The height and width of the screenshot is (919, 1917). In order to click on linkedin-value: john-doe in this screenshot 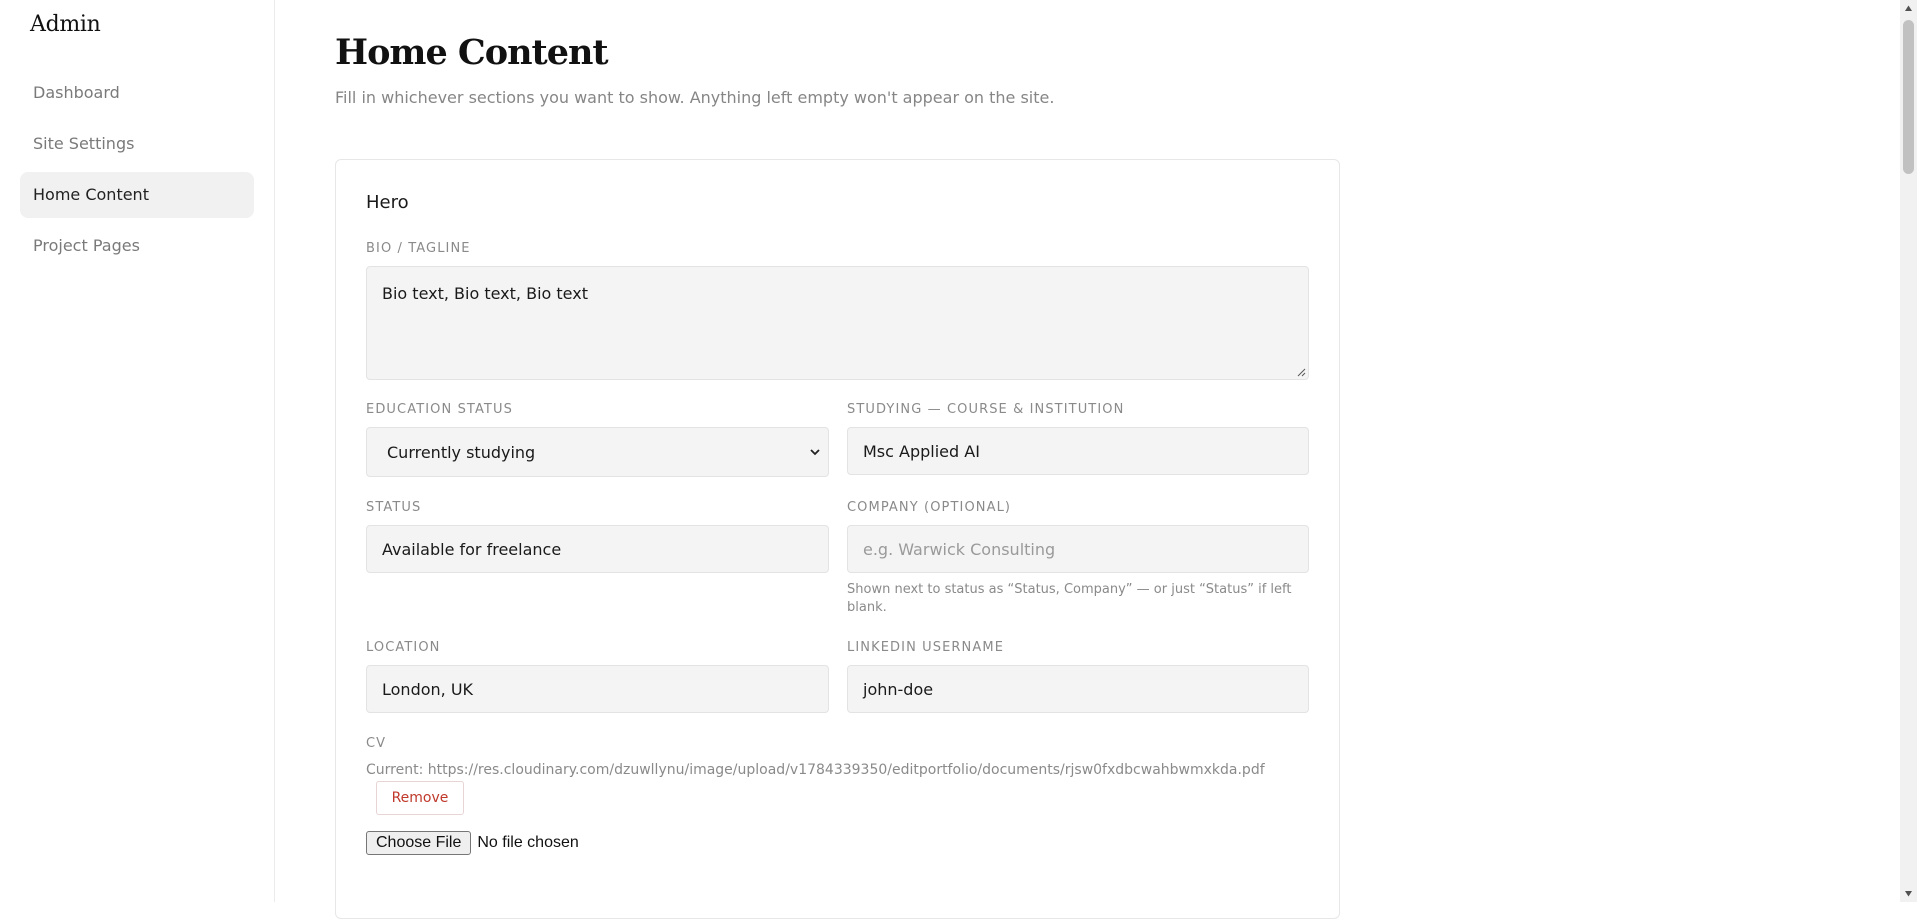, I will do `click(898, 689)`.